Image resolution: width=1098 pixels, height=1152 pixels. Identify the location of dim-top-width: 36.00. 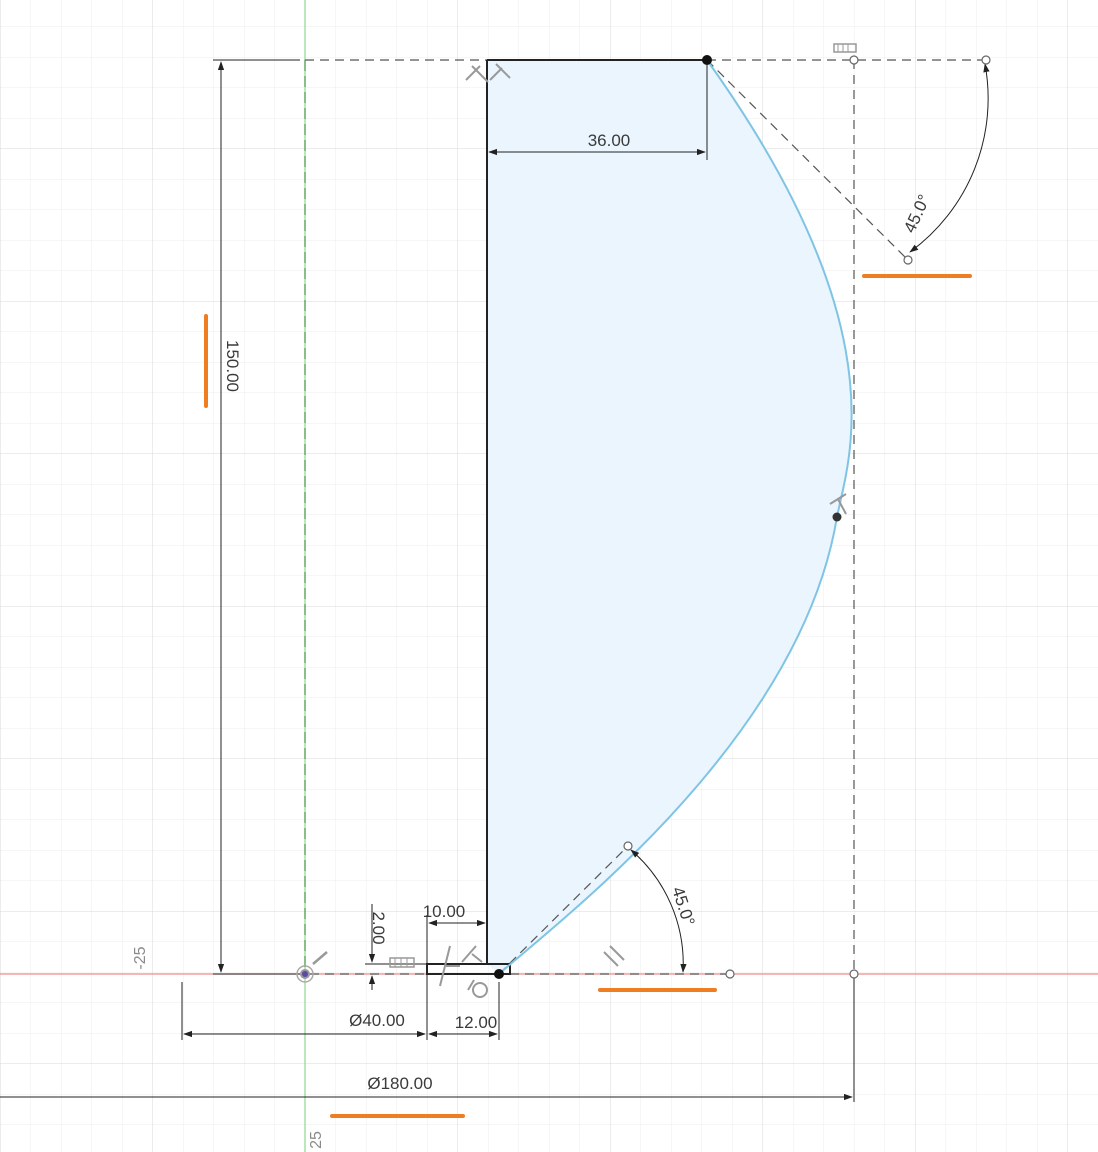
(609, 140).